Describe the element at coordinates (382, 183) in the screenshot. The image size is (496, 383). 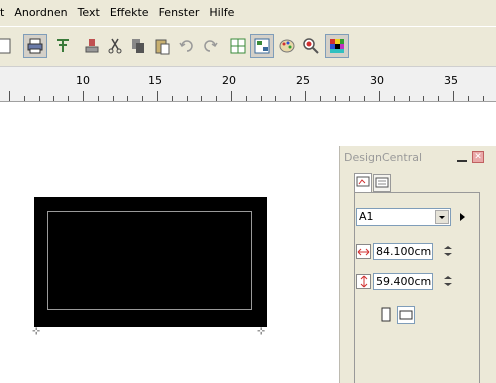
I see `tab-layout` at that location.